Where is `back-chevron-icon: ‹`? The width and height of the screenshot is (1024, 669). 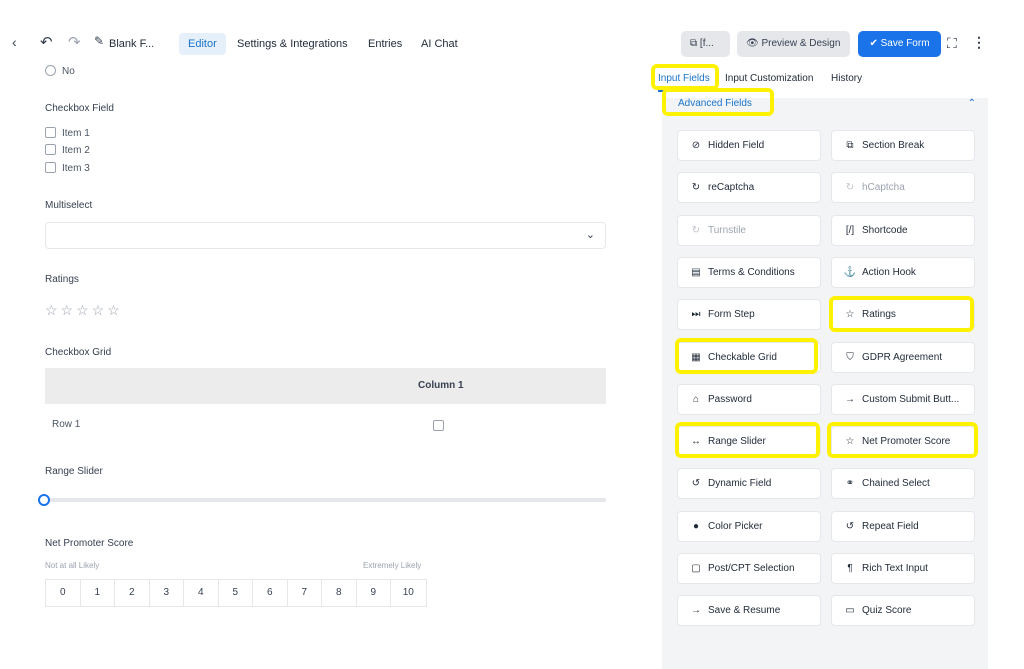 back-chevron-icon: ‹ is located at coordinates (14, 42).